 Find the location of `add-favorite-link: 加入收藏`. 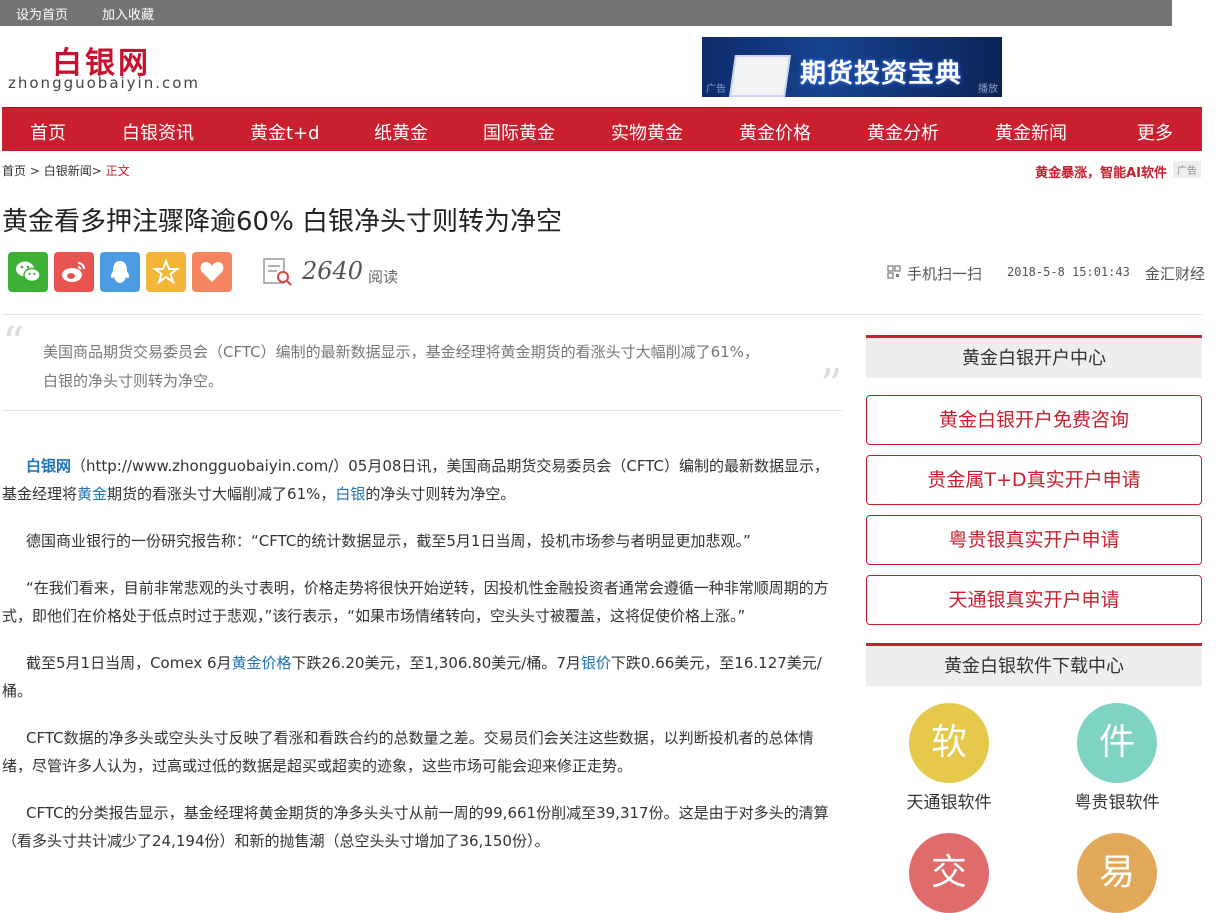

add-favorite-link: 加入收藏 is located at coordinates (128, 13).